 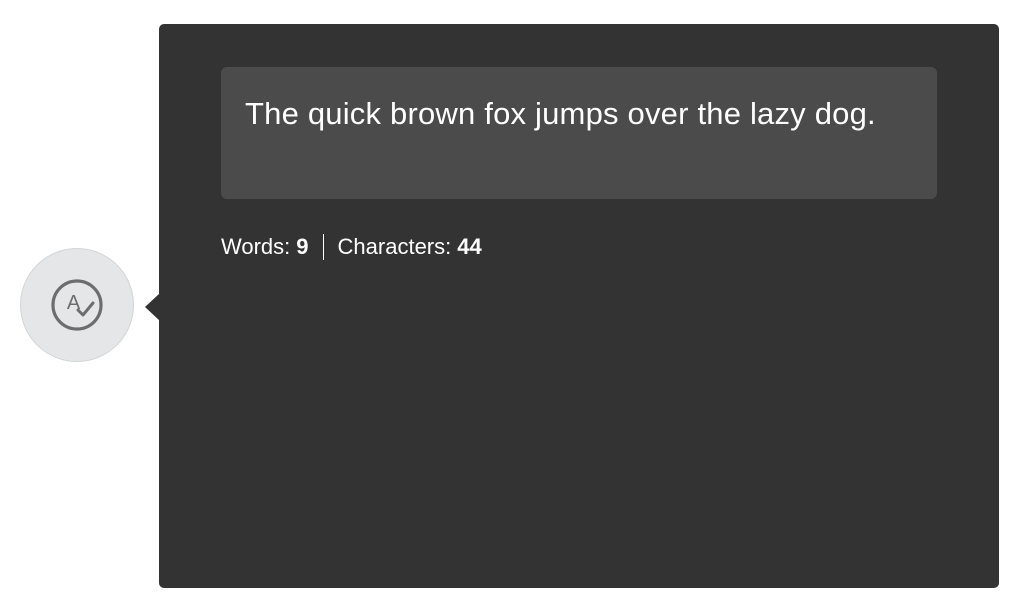 I want to click on spellcheck-button: A, so click(x=77, y=305).